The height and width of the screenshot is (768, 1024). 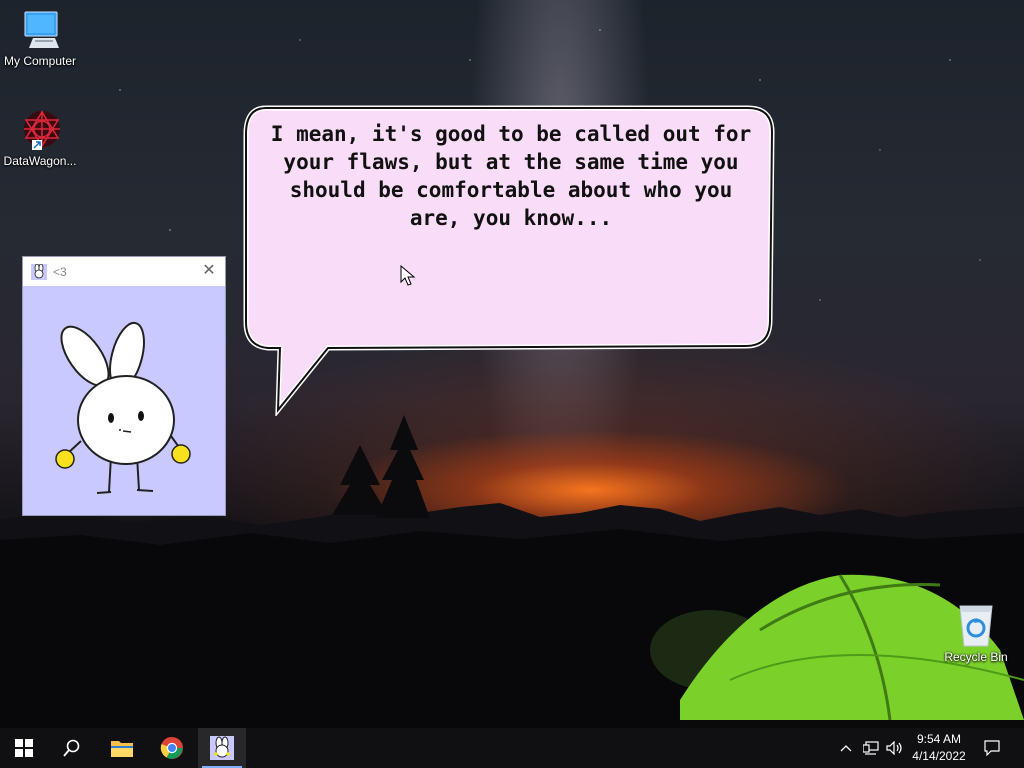 I want to click on bunny-character, so click(x=123, y=407).